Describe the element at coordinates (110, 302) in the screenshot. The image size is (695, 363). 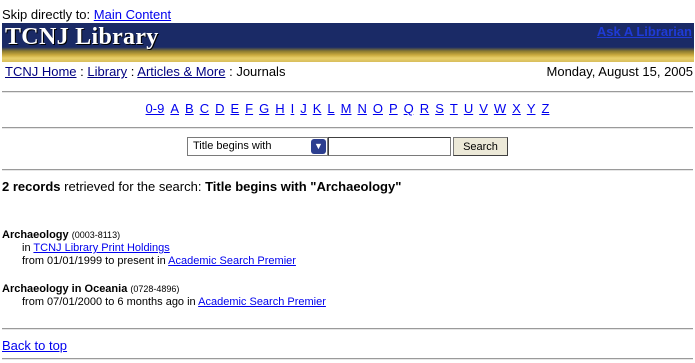
I see `holding-text: from 07/01/2000 to 6 months ago in` at that location.